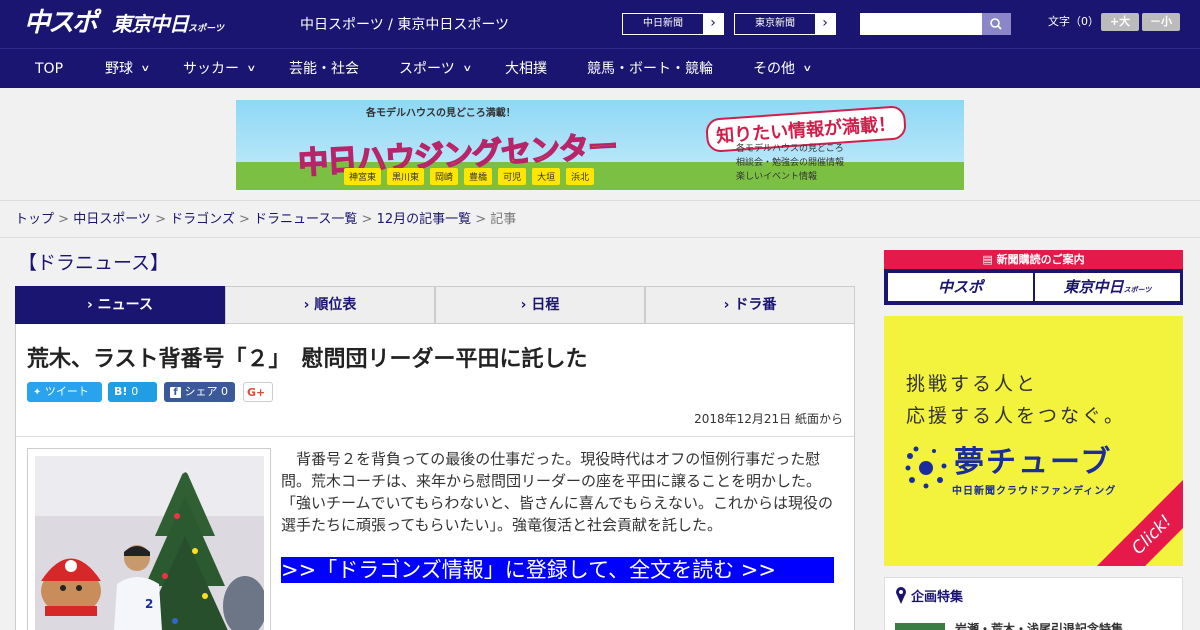  I want to click on read-full-article-link: >>「ドラゴンズ情報」に登録して、全文を読む >>, so click(557, 570).